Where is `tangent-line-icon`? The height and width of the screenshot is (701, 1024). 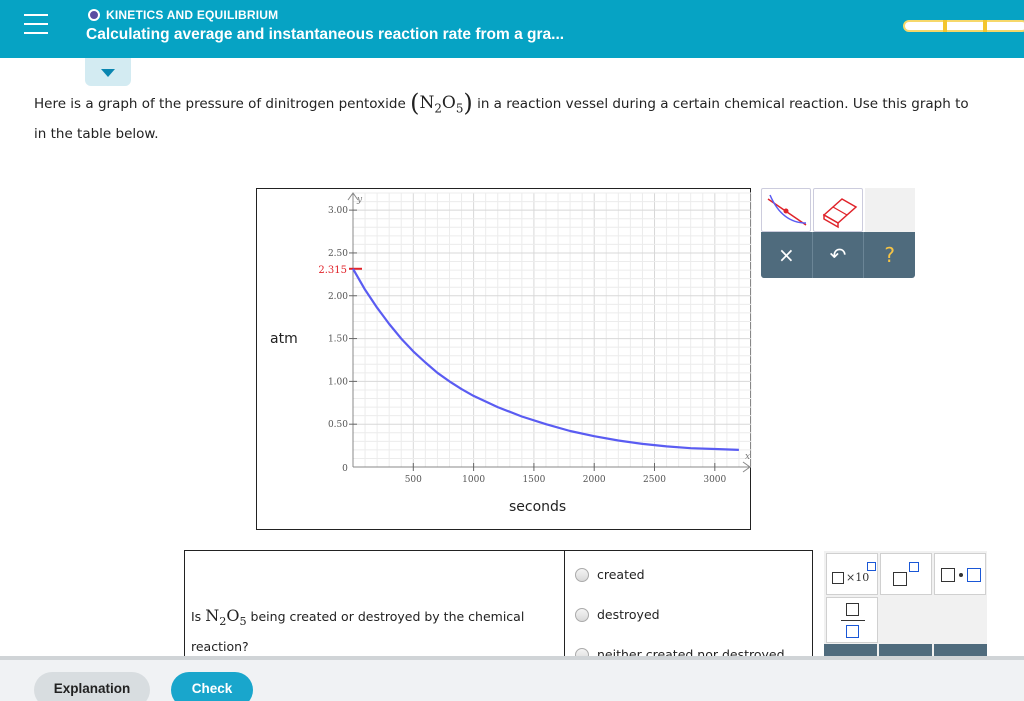 tangent-line-icon is located at coordinates (787, 210).